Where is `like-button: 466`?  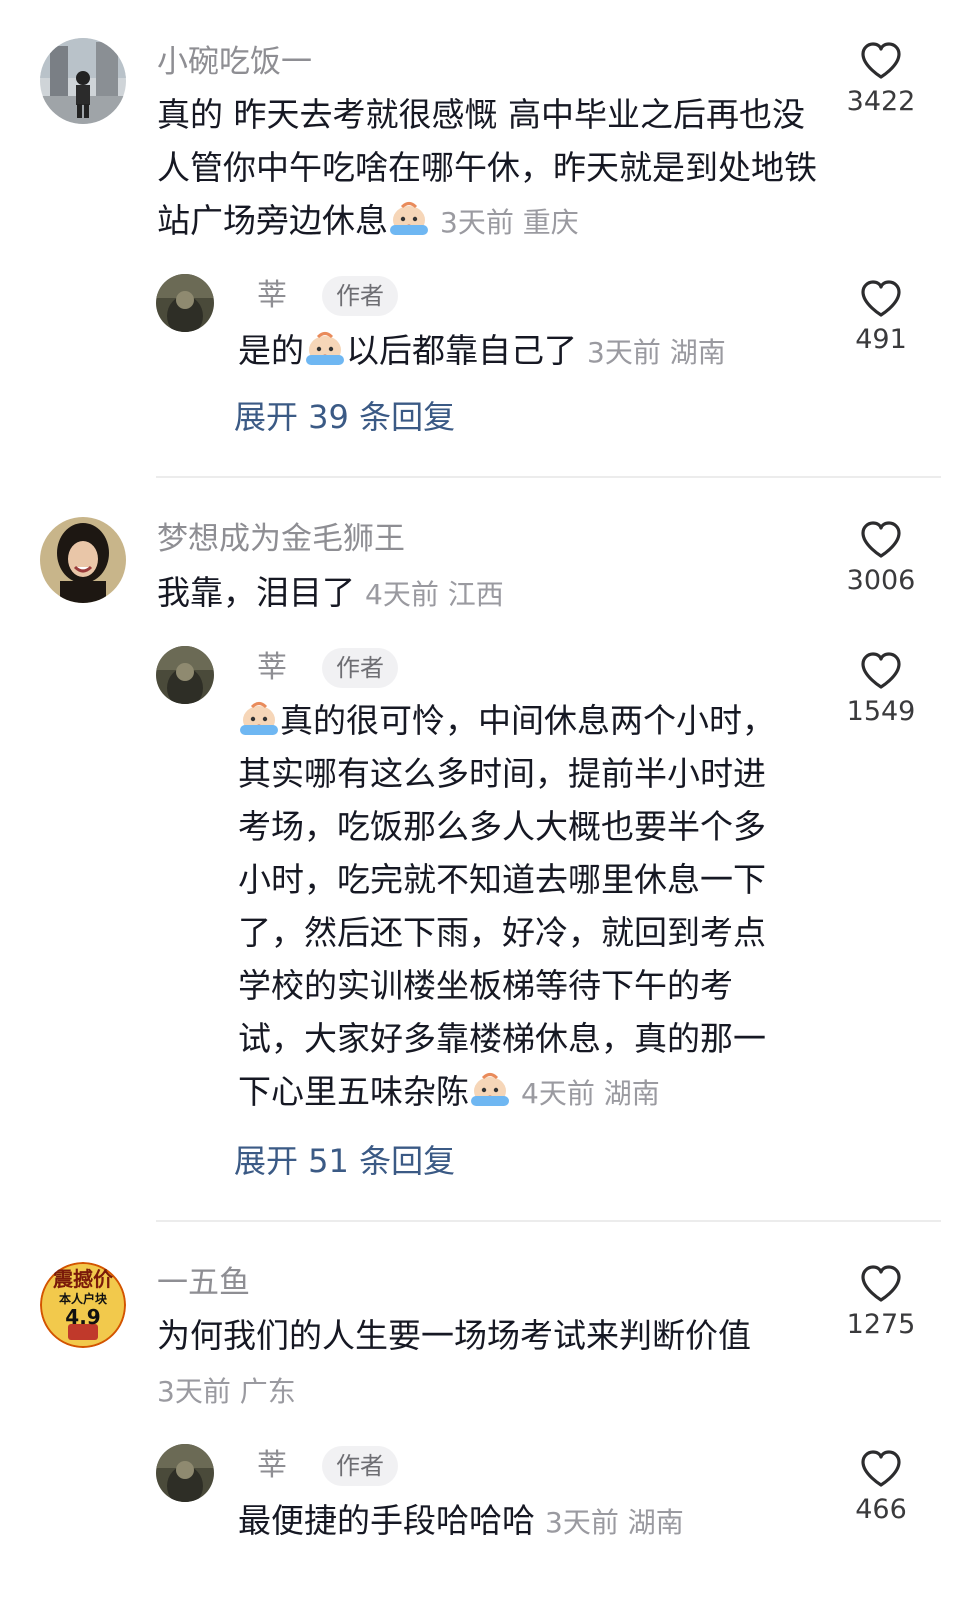 like-button: 466 is located at coordinates (881, 1489).